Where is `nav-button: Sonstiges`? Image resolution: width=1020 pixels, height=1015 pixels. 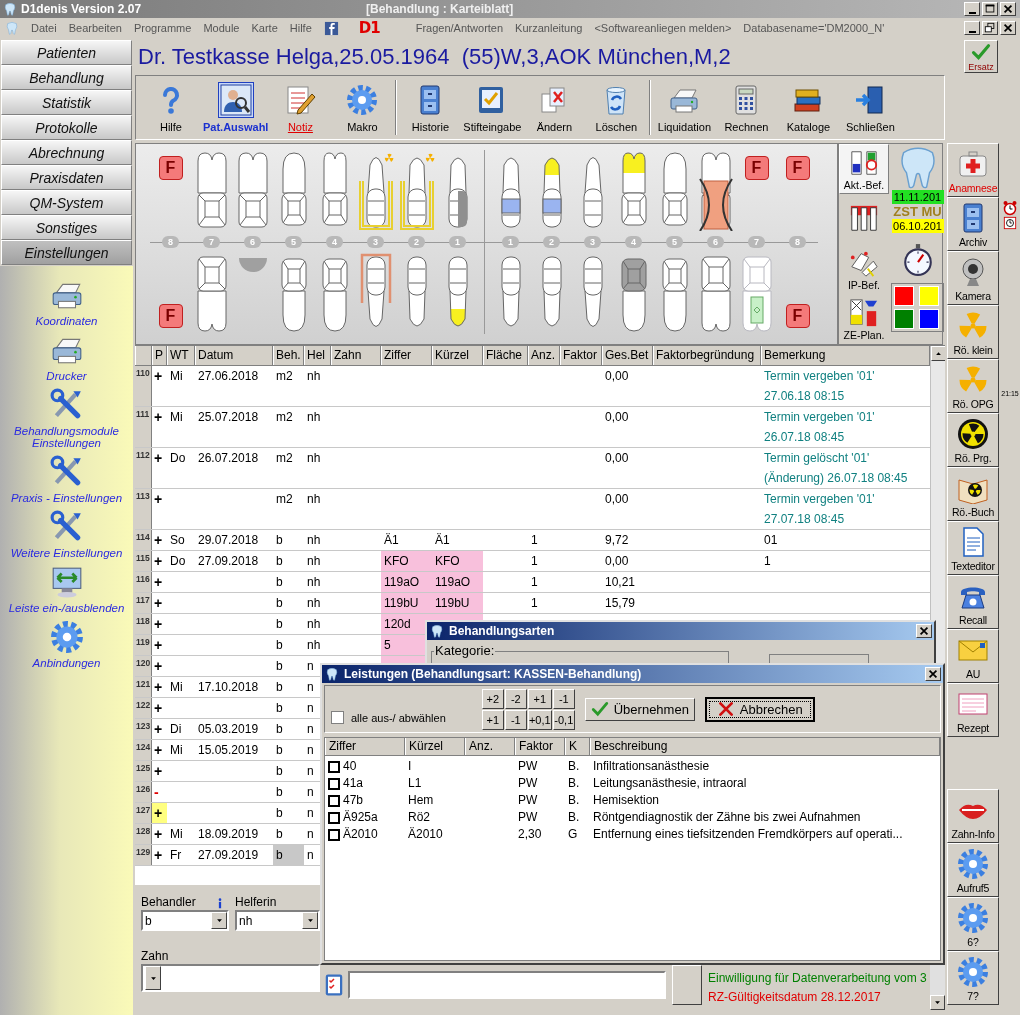
nav-button: Sonstiges is located at coordinates (66, 227).